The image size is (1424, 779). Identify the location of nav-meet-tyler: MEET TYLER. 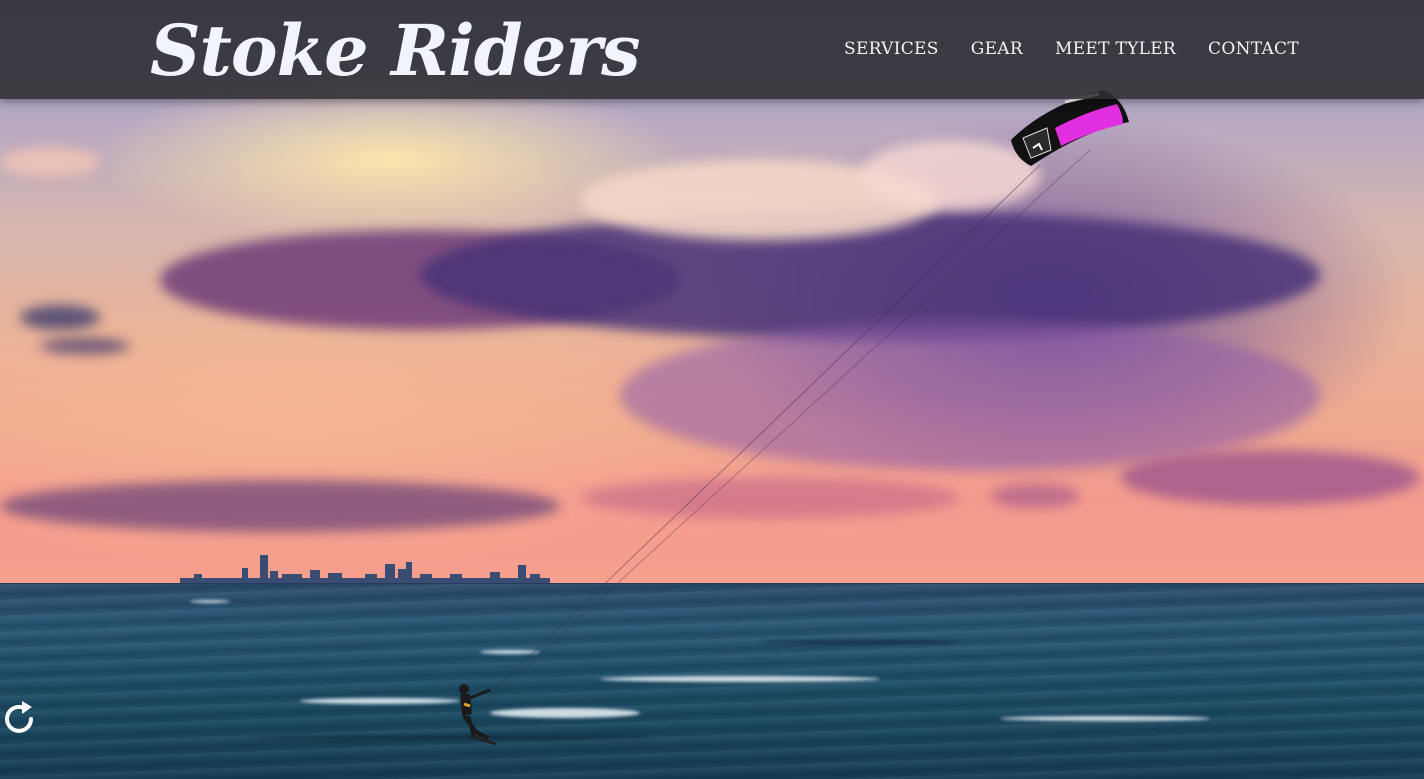
(1115, 49).